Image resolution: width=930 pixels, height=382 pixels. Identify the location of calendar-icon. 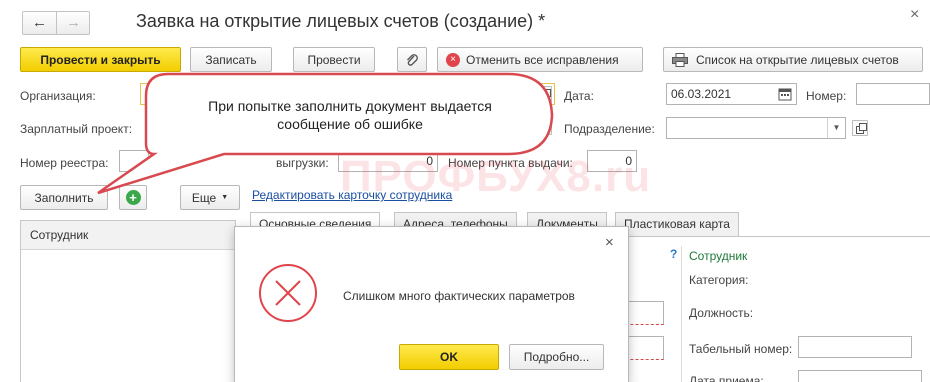
(785, 94).